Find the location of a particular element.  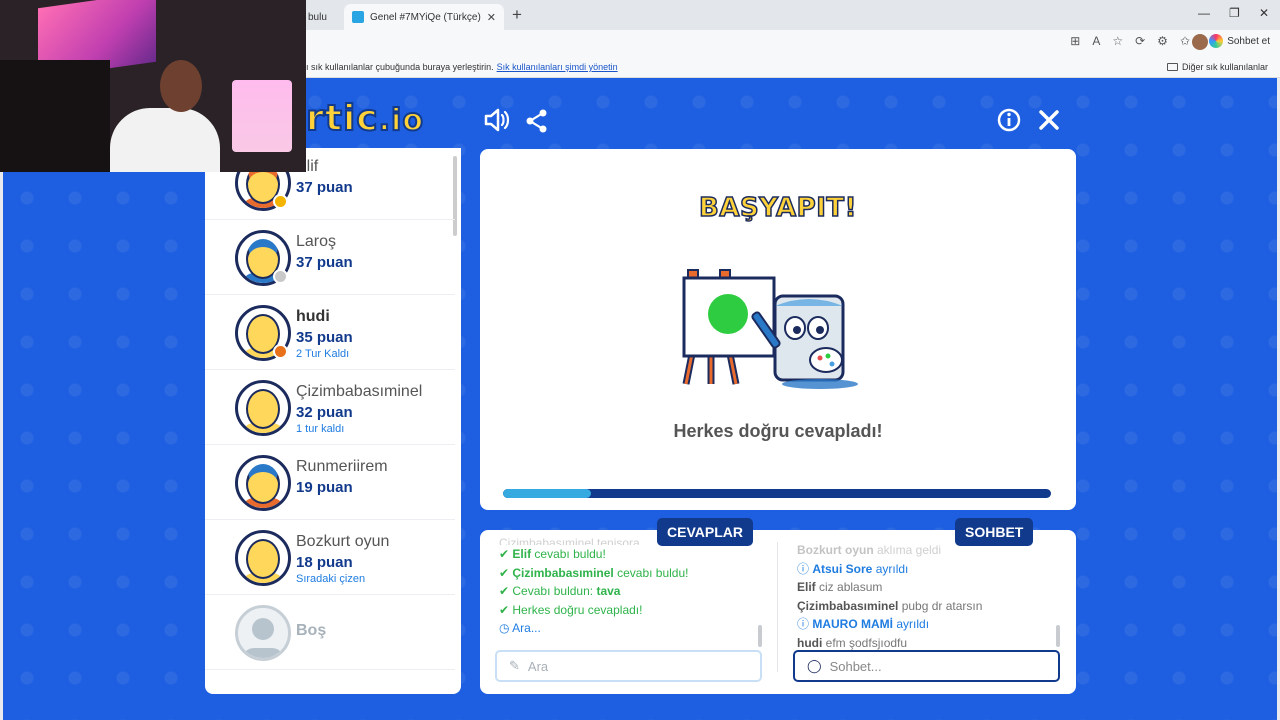

player-score: 35 puan is located at coordinates (324, 337).